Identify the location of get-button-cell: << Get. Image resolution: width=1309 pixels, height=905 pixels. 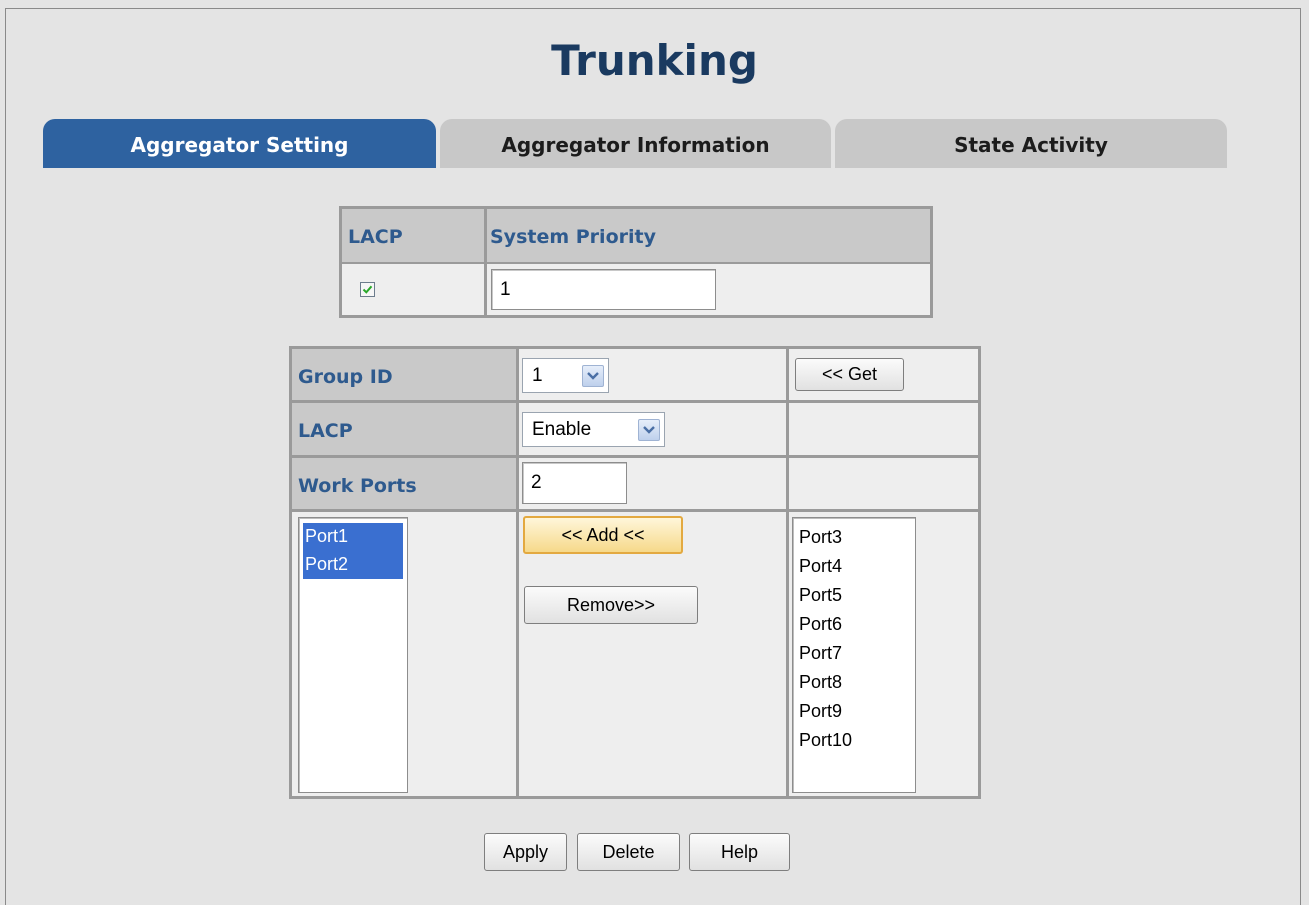
(883, 374).